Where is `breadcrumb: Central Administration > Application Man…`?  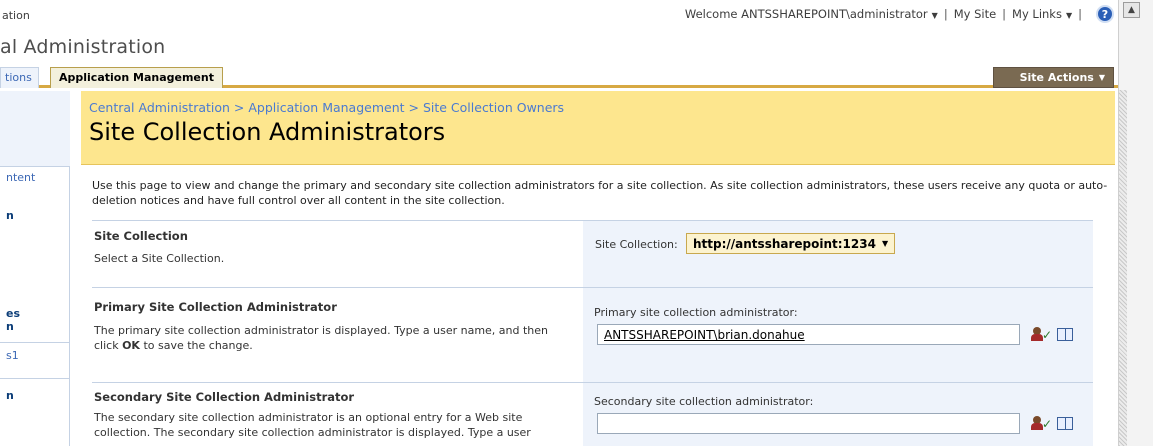 breadcrumb: Central Administration > Application Man… is located at coordinates (326, 107).